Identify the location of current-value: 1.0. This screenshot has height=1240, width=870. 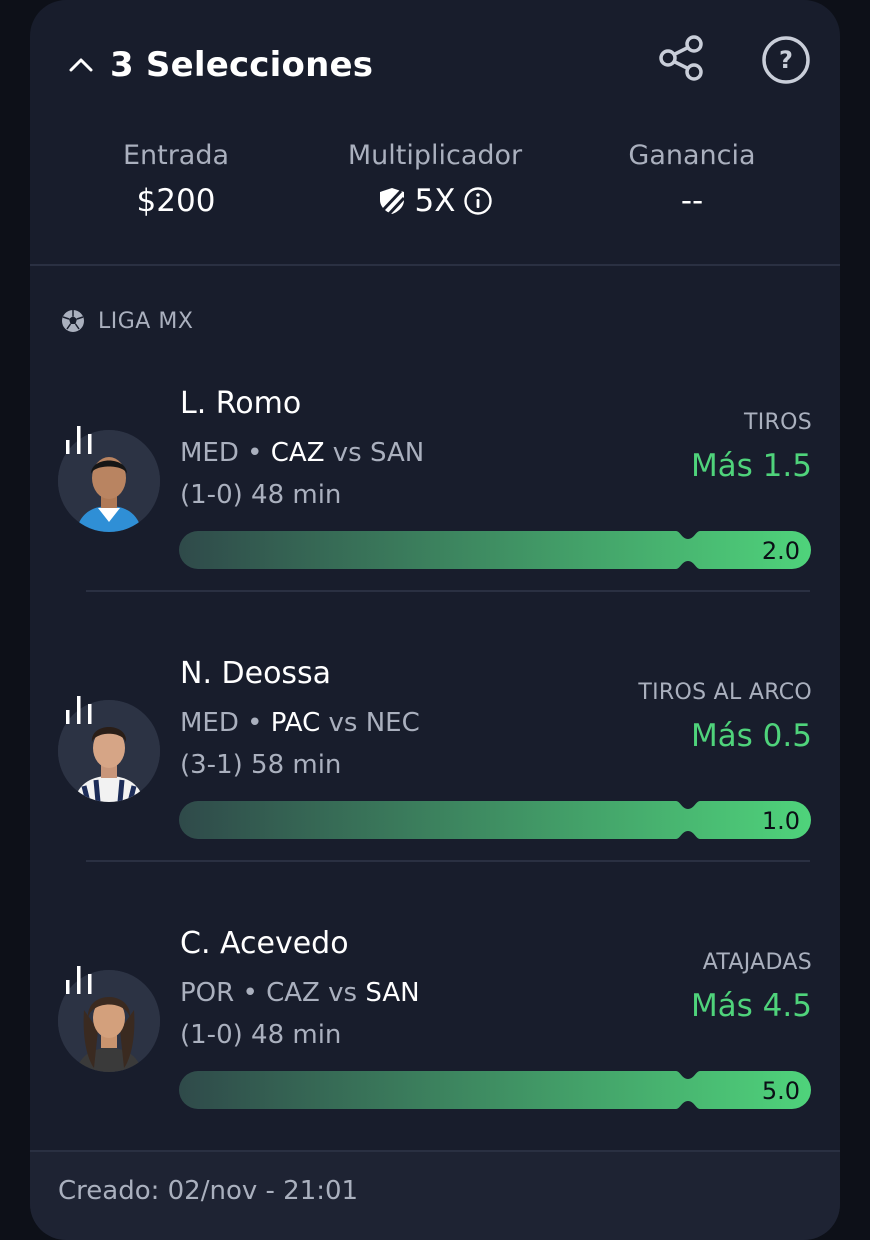
(781, 821).